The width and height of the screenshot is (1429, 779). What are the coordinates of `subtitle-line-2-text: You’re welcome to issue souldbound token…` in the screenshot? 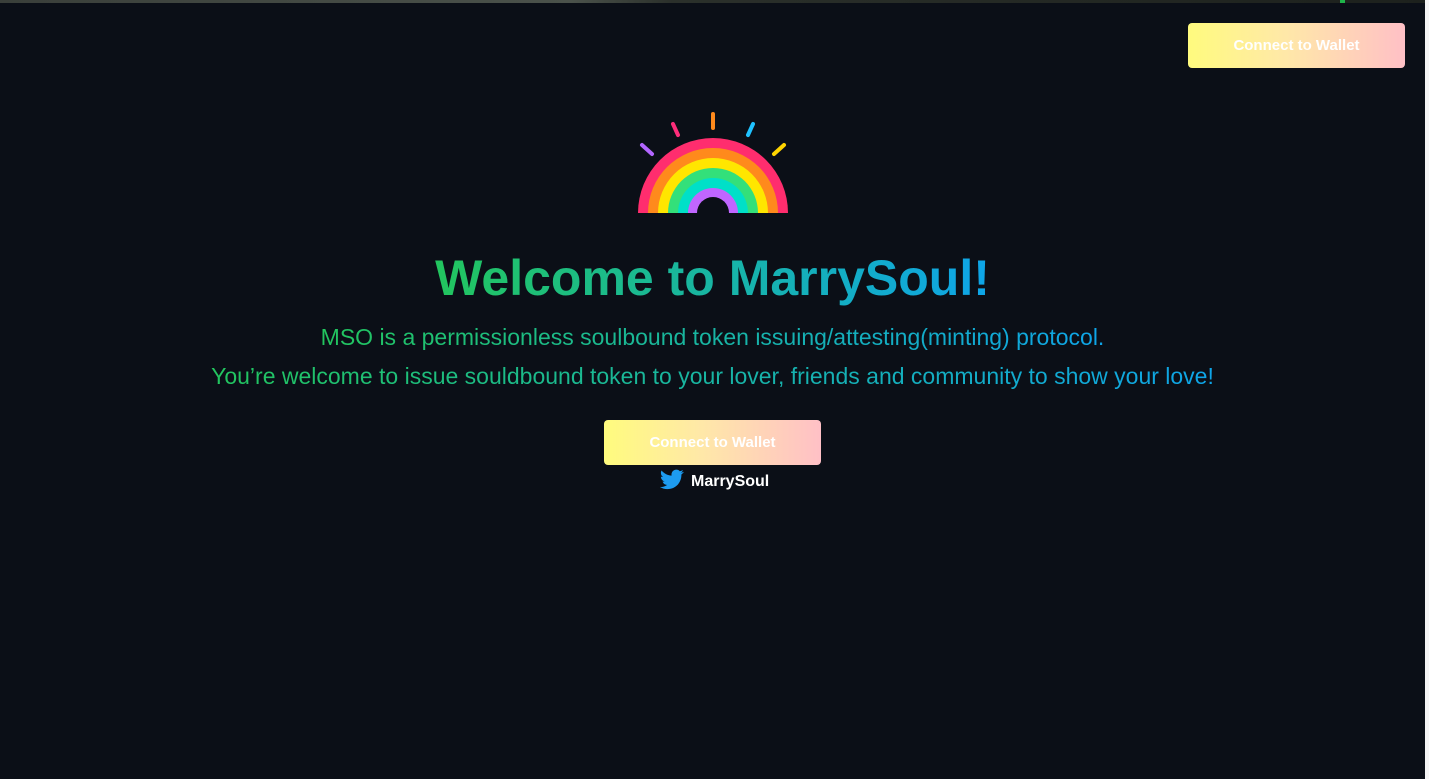 It's located at (712, 376).